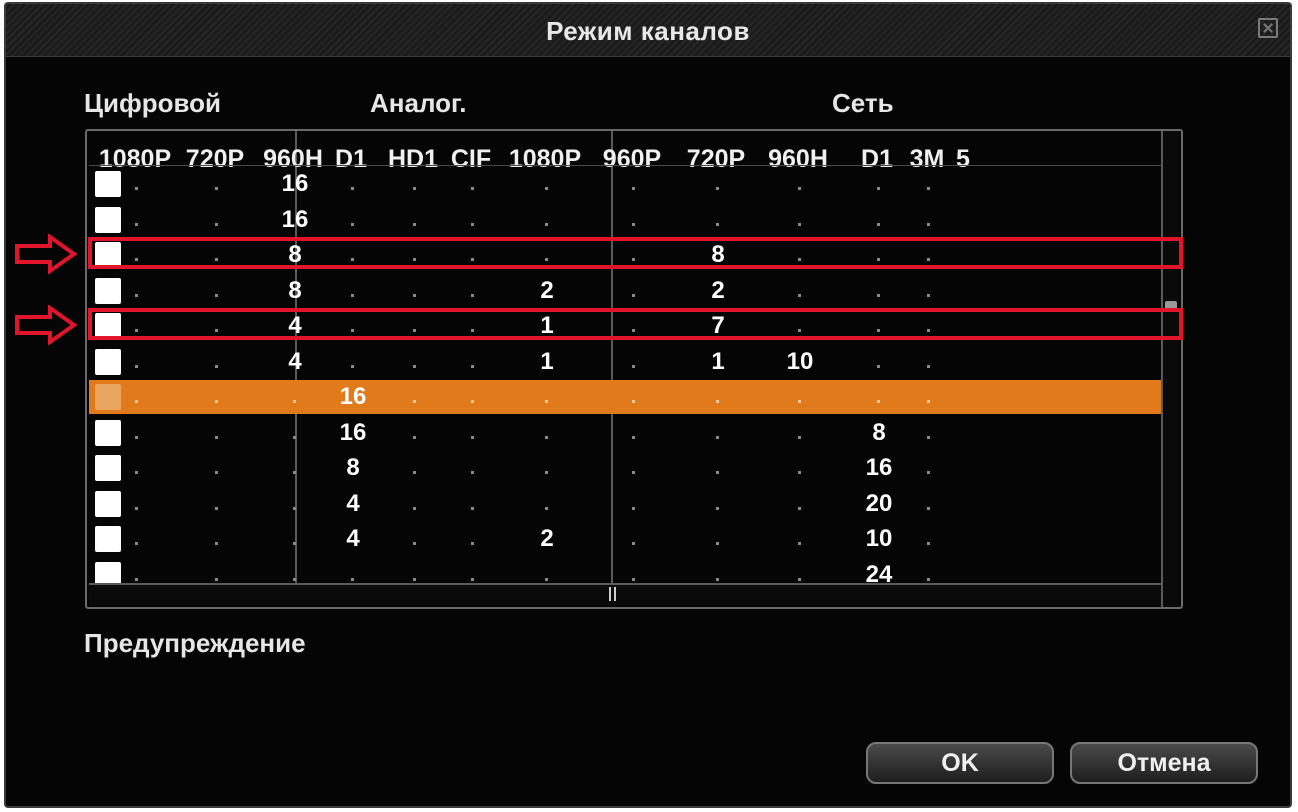 Image resolution: width=1298 pixels, height=812 pixels. What do you see at coordinates (1170, 369) in the screenshot?
I see `vertical-scrollbar` at bounding box center [1170, 369].